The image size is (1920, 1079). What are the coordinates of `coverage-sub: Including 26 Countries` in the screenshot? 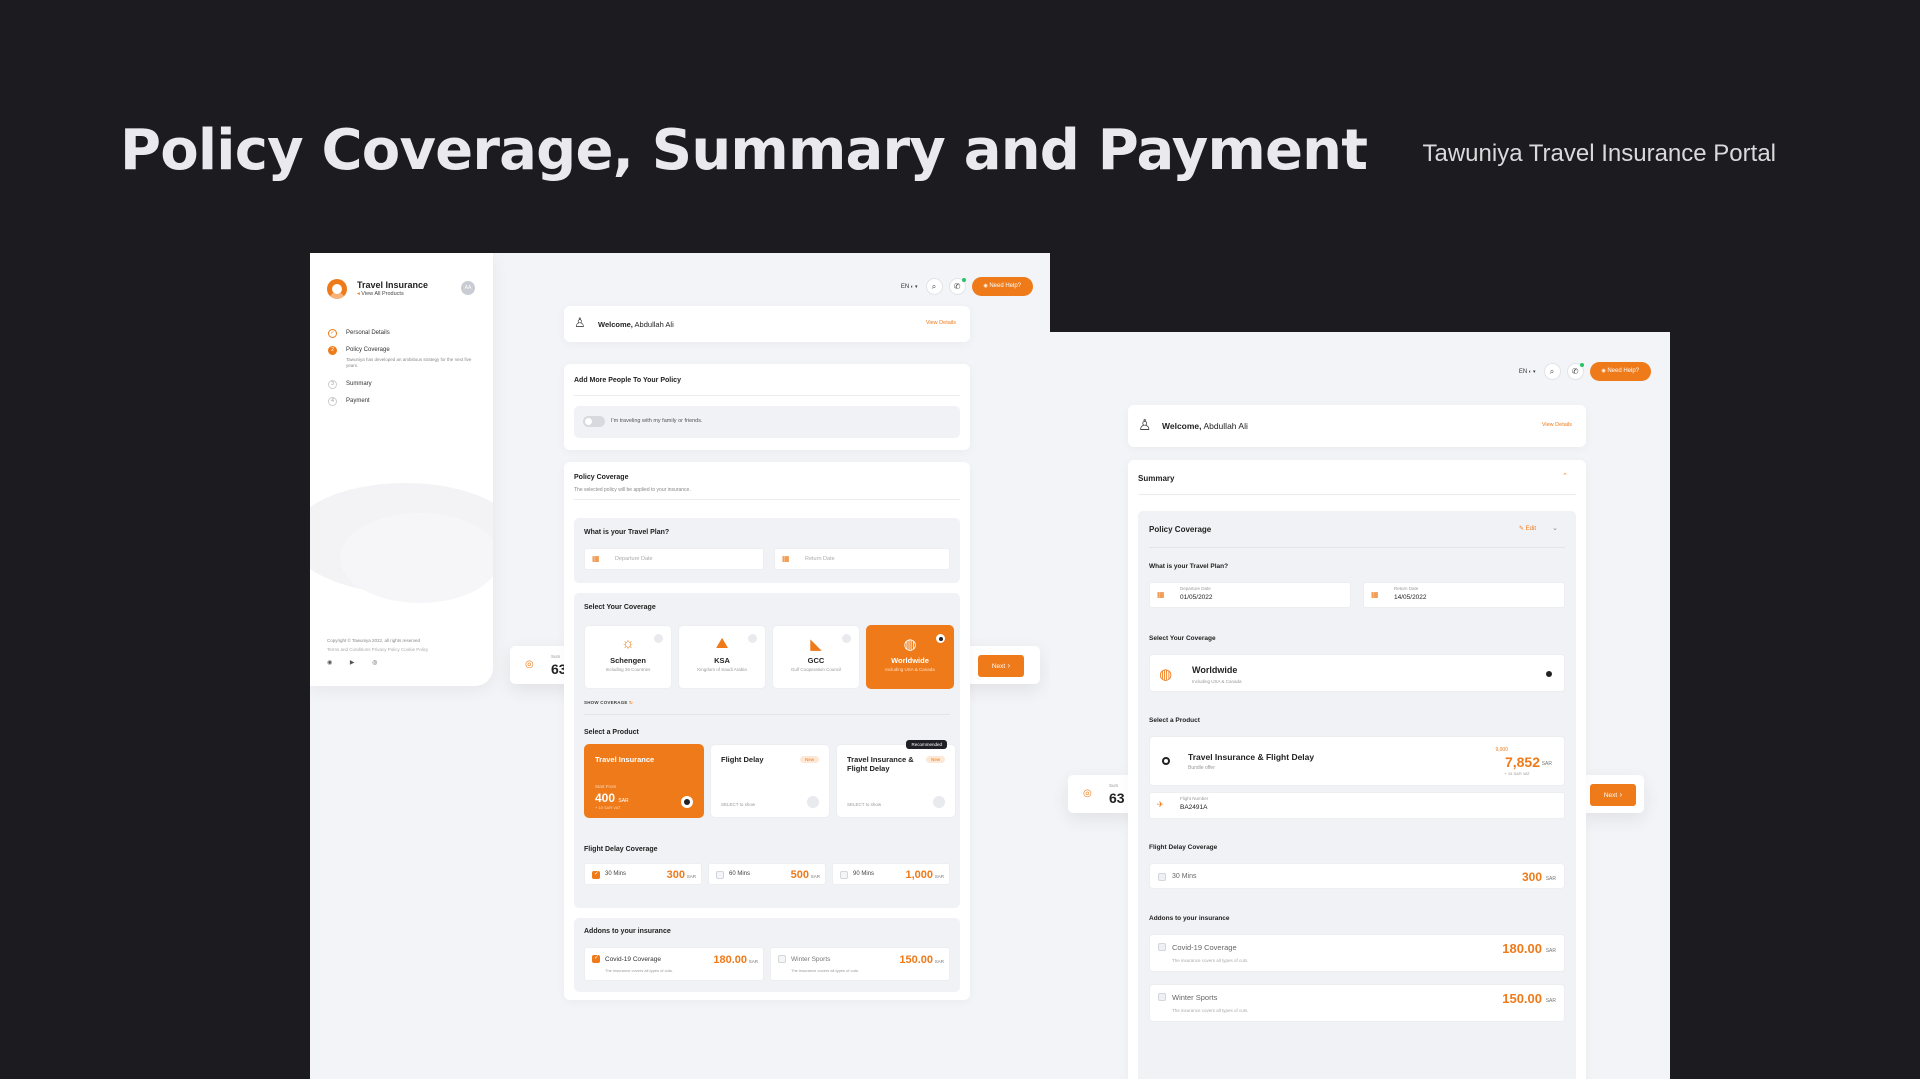 It's located at (628, 669).